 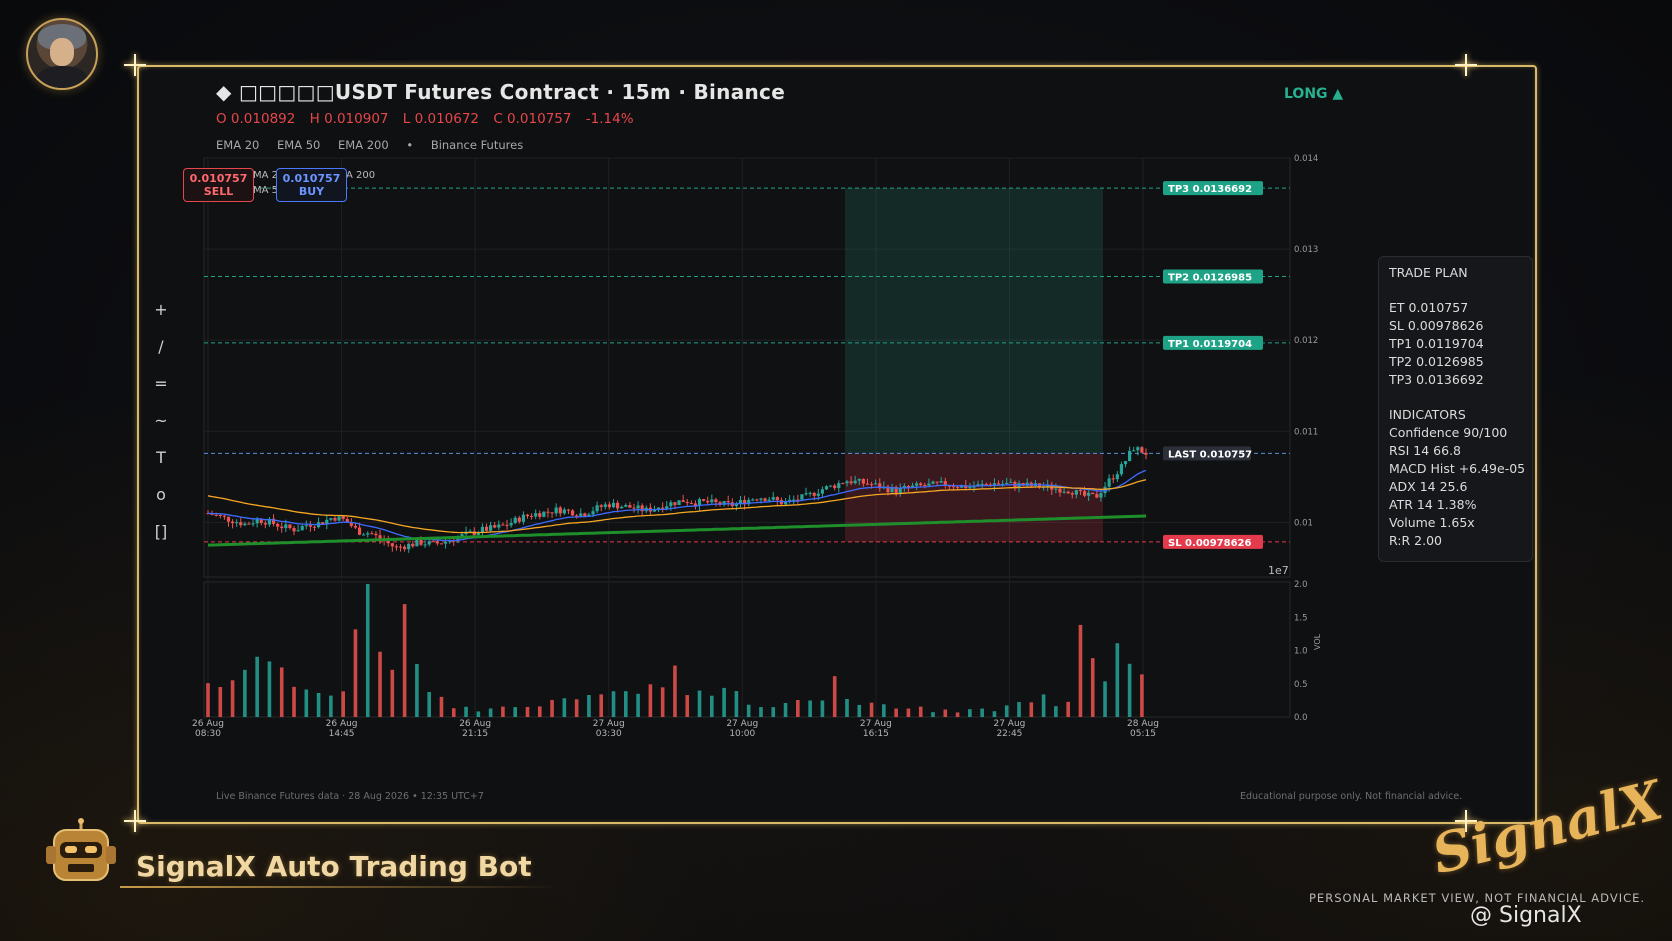 I want to click on tp2-level-label: TP2 0.0126985, so click(x=1210, y=278).